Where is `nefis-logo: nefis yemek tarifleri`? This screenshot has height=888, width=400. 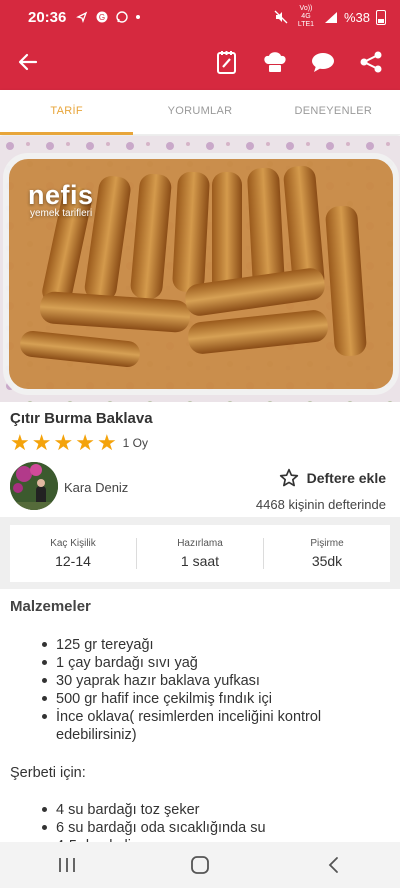 nefis-logo: nefis yemek tarifleri is located at coordinates (61, 200).